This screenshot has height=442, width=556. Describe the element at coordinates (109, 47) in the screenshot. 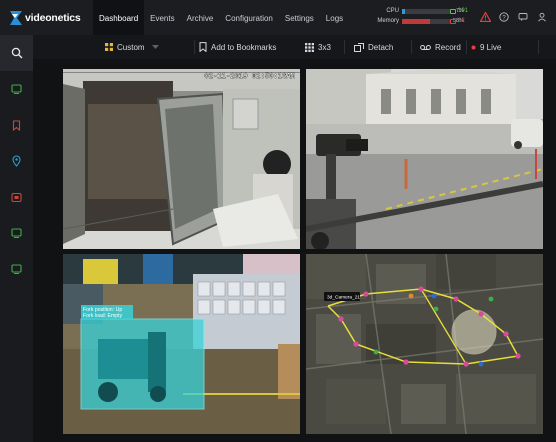

I see `layout-grid-icon` at that location.